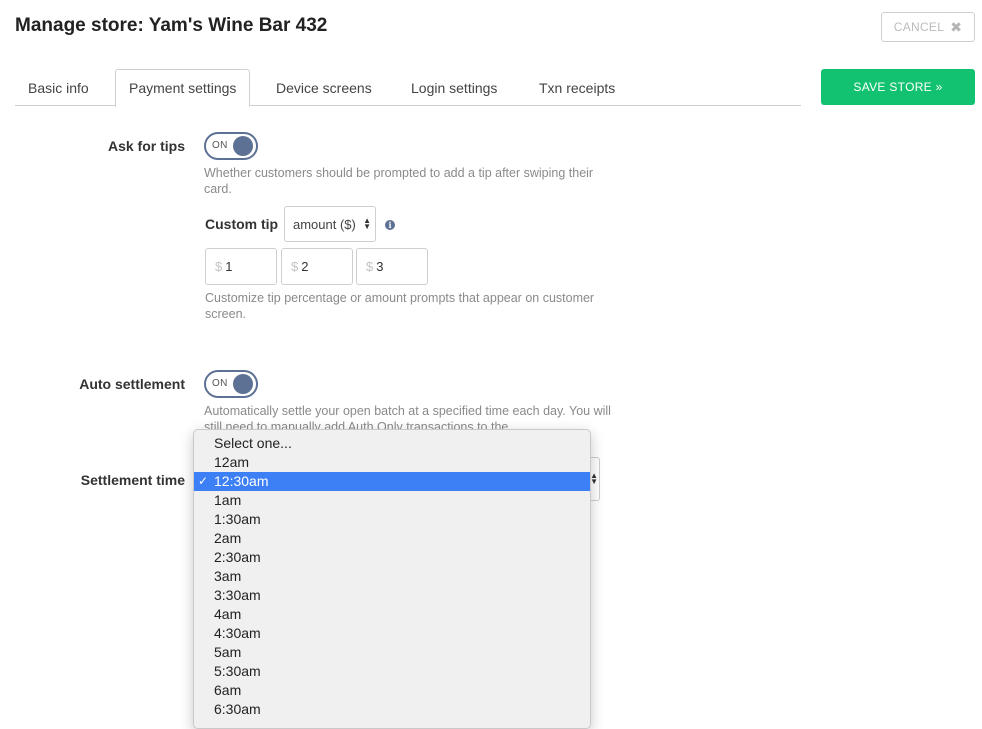  I want to click on custom-tip-mode-value: amount ($), so click(324, 224).